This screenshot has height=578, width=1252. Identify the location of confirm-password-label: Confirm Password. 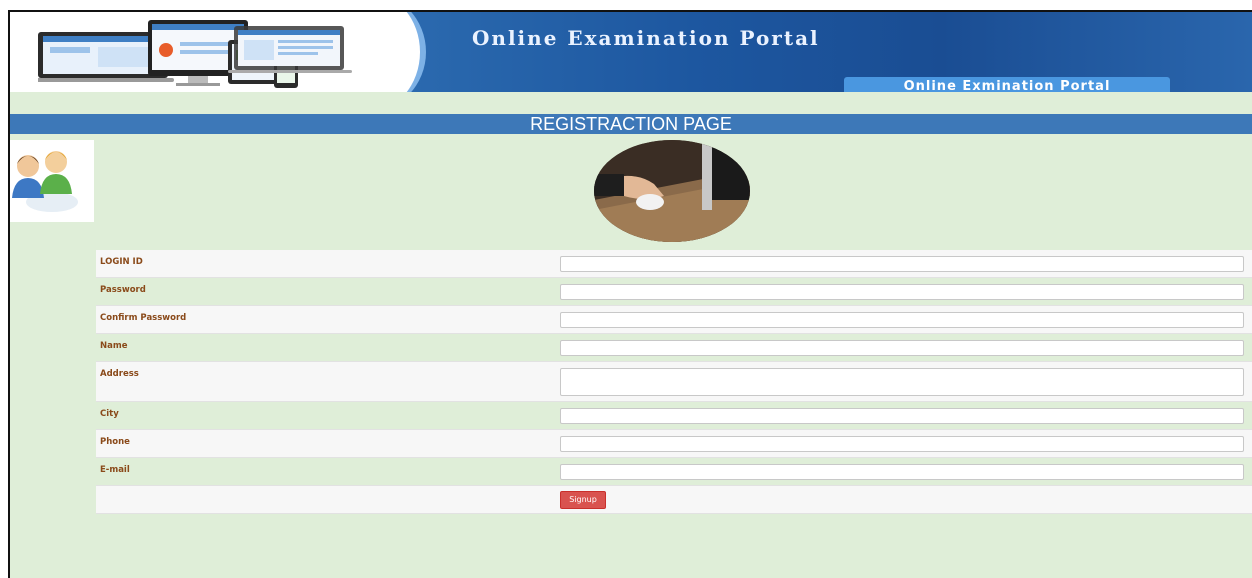
(143, 318).